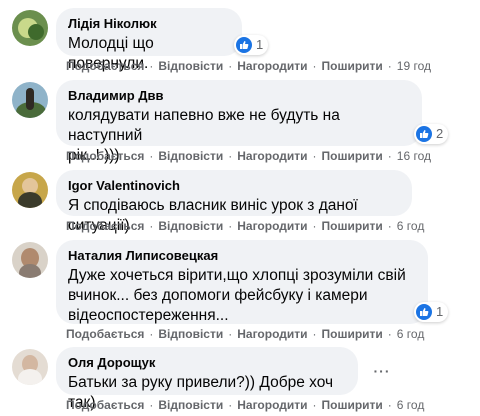  What do you see at coordinates (414, 66) in the screenshot?
I see `timestamp: 19 год` at bounding box center [414, 66].